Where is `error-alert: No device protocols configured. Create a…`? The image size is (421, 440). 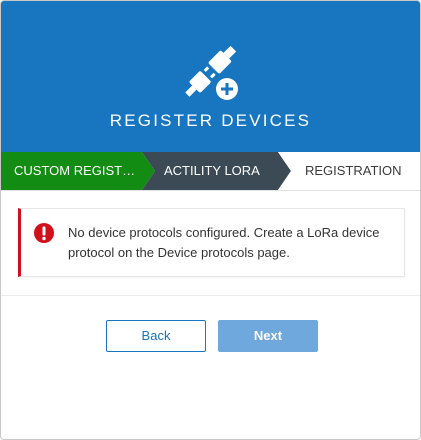 error-alert: No device protocols configured. Create a… is located at coordinates (211, 242).